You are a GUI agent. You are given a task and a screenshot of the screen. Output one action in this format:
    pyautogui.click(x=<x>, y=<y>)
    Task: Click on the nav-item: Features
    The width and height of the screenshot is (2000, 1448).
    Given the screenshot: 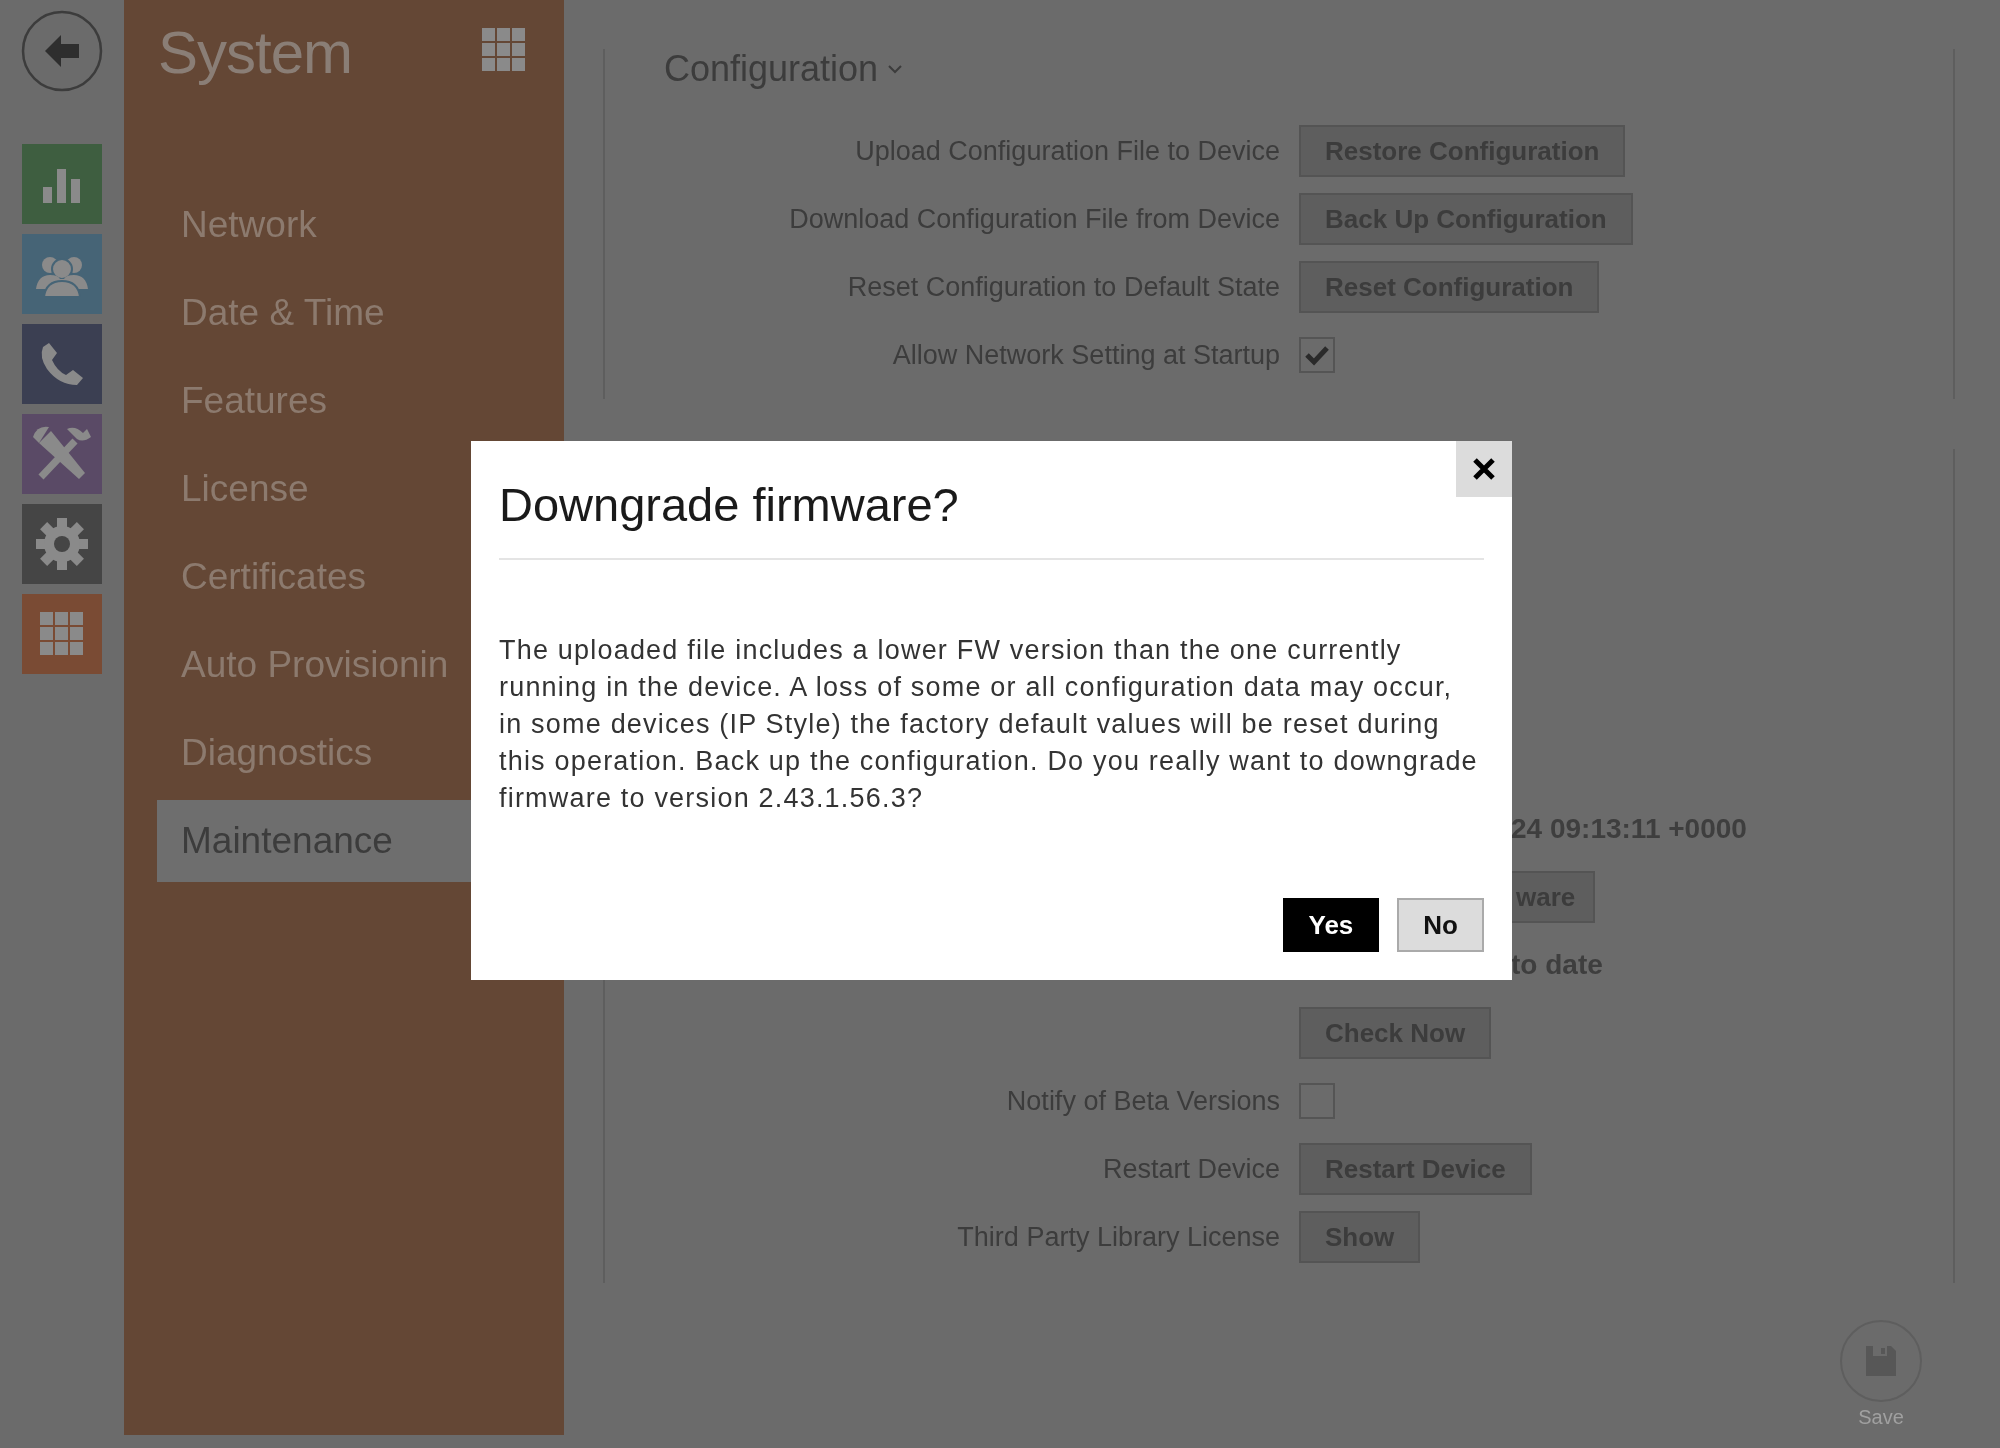 What is the action you would take?
    pyautogui.click(x=360, y=401)
    